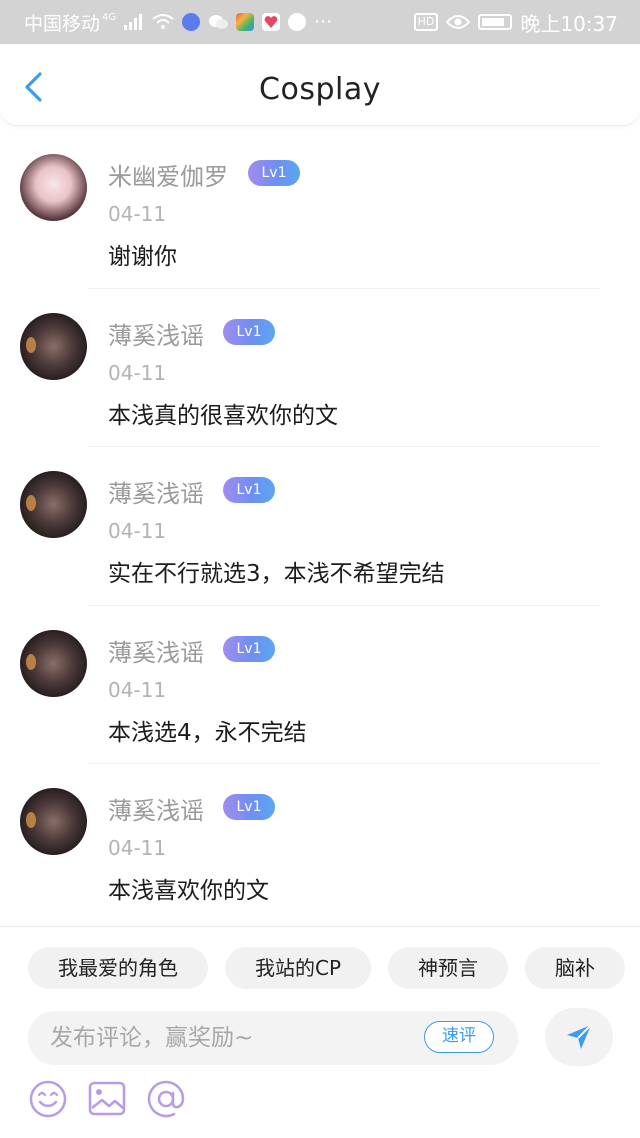  Describe the element at coordinates (118, 968) in the screenshot. I see `quick-tag-chip: 我最爱的角色` at that location.